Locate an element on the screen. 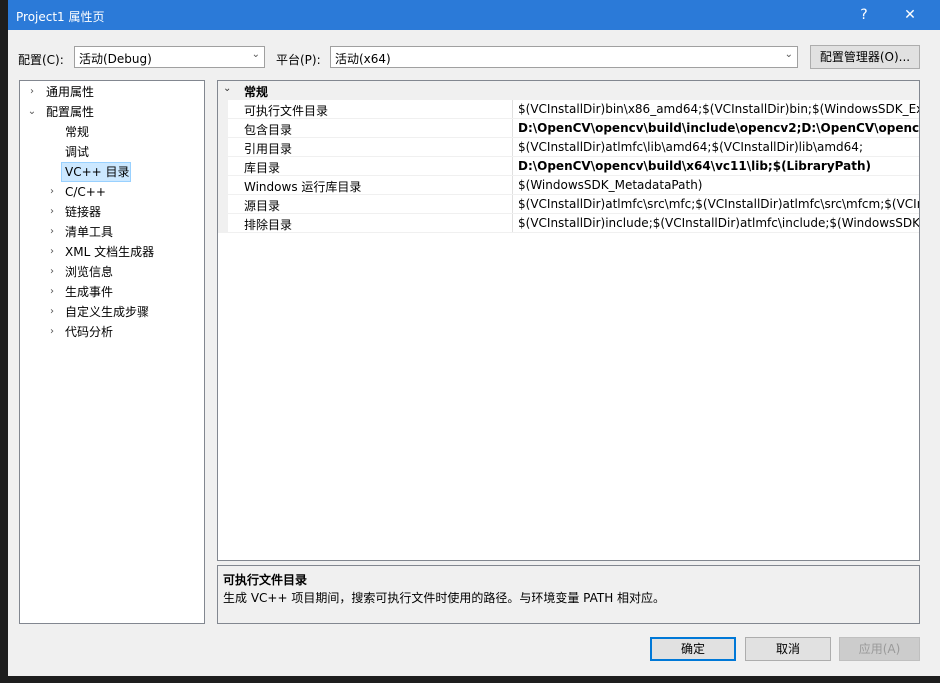  tree-item-config-properties: ⌄ 配置属性 is located at coordinates (112, 112).